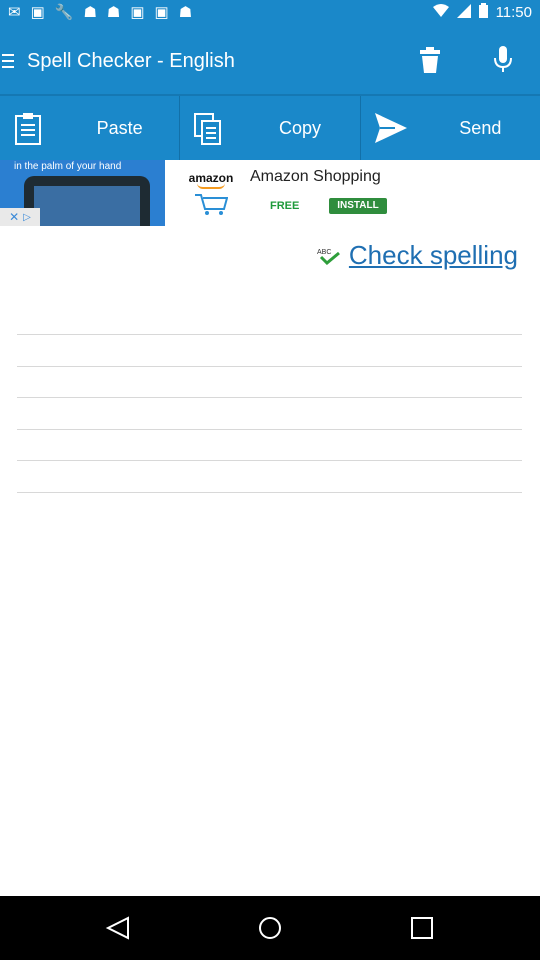 Image resolution: width=540 pixels, height=960 pixels. What do you see at coordinates (483, 12) in the screenshot?
I see `battery-icon` at bounding box center [483, 12].